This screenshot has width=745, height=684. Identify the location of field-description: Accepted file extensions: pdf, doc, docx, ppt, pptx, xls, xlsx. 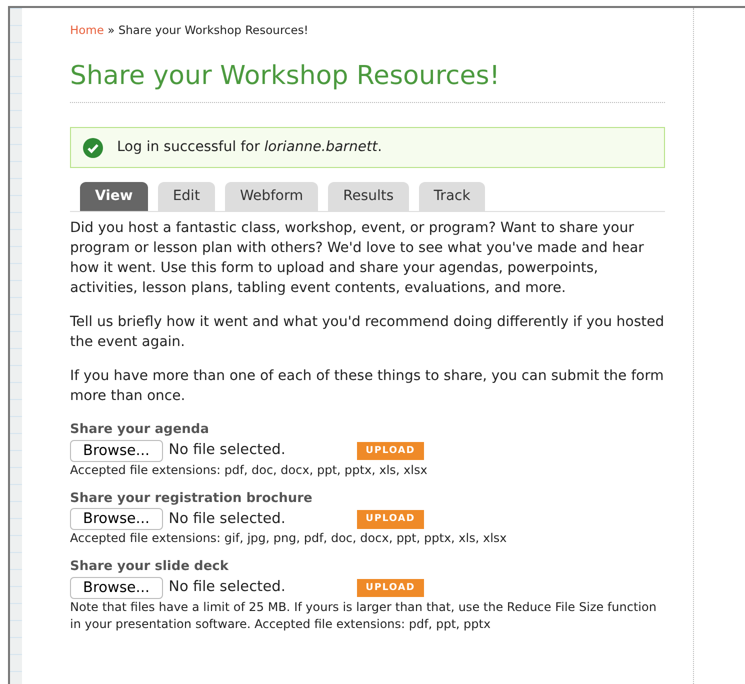
(249, 470).